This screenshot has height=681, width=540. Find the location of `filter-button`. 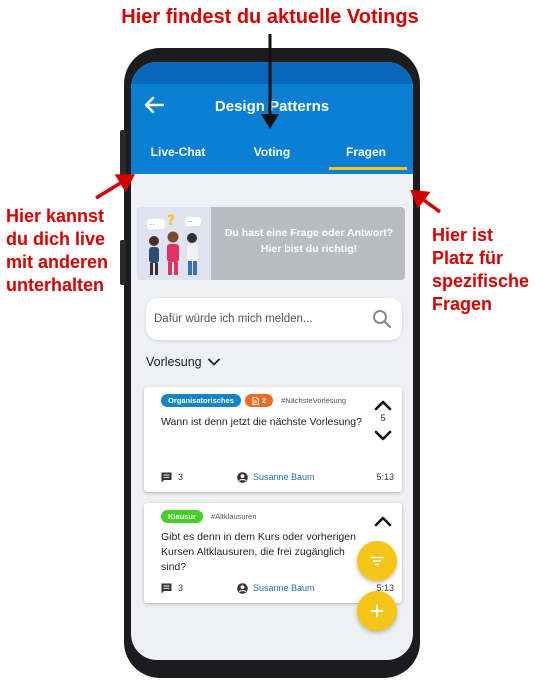

filter-button is located at coordinates (377, 561).